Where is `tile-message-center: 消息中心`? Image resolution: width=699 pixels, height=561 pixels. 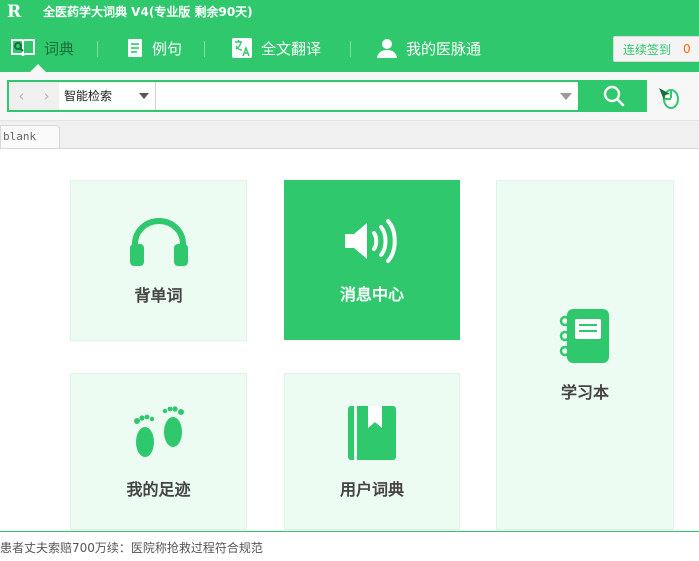 tile-message-center: 消息中心 is located at coordinates (372, 260).